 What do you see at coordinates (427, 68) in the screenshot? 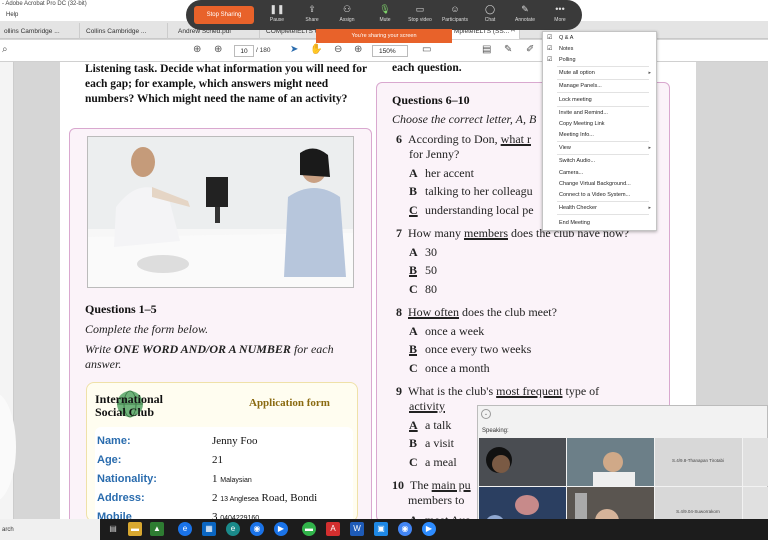
I see `intro-text-right: each question.` at bounding box center [427, 68].